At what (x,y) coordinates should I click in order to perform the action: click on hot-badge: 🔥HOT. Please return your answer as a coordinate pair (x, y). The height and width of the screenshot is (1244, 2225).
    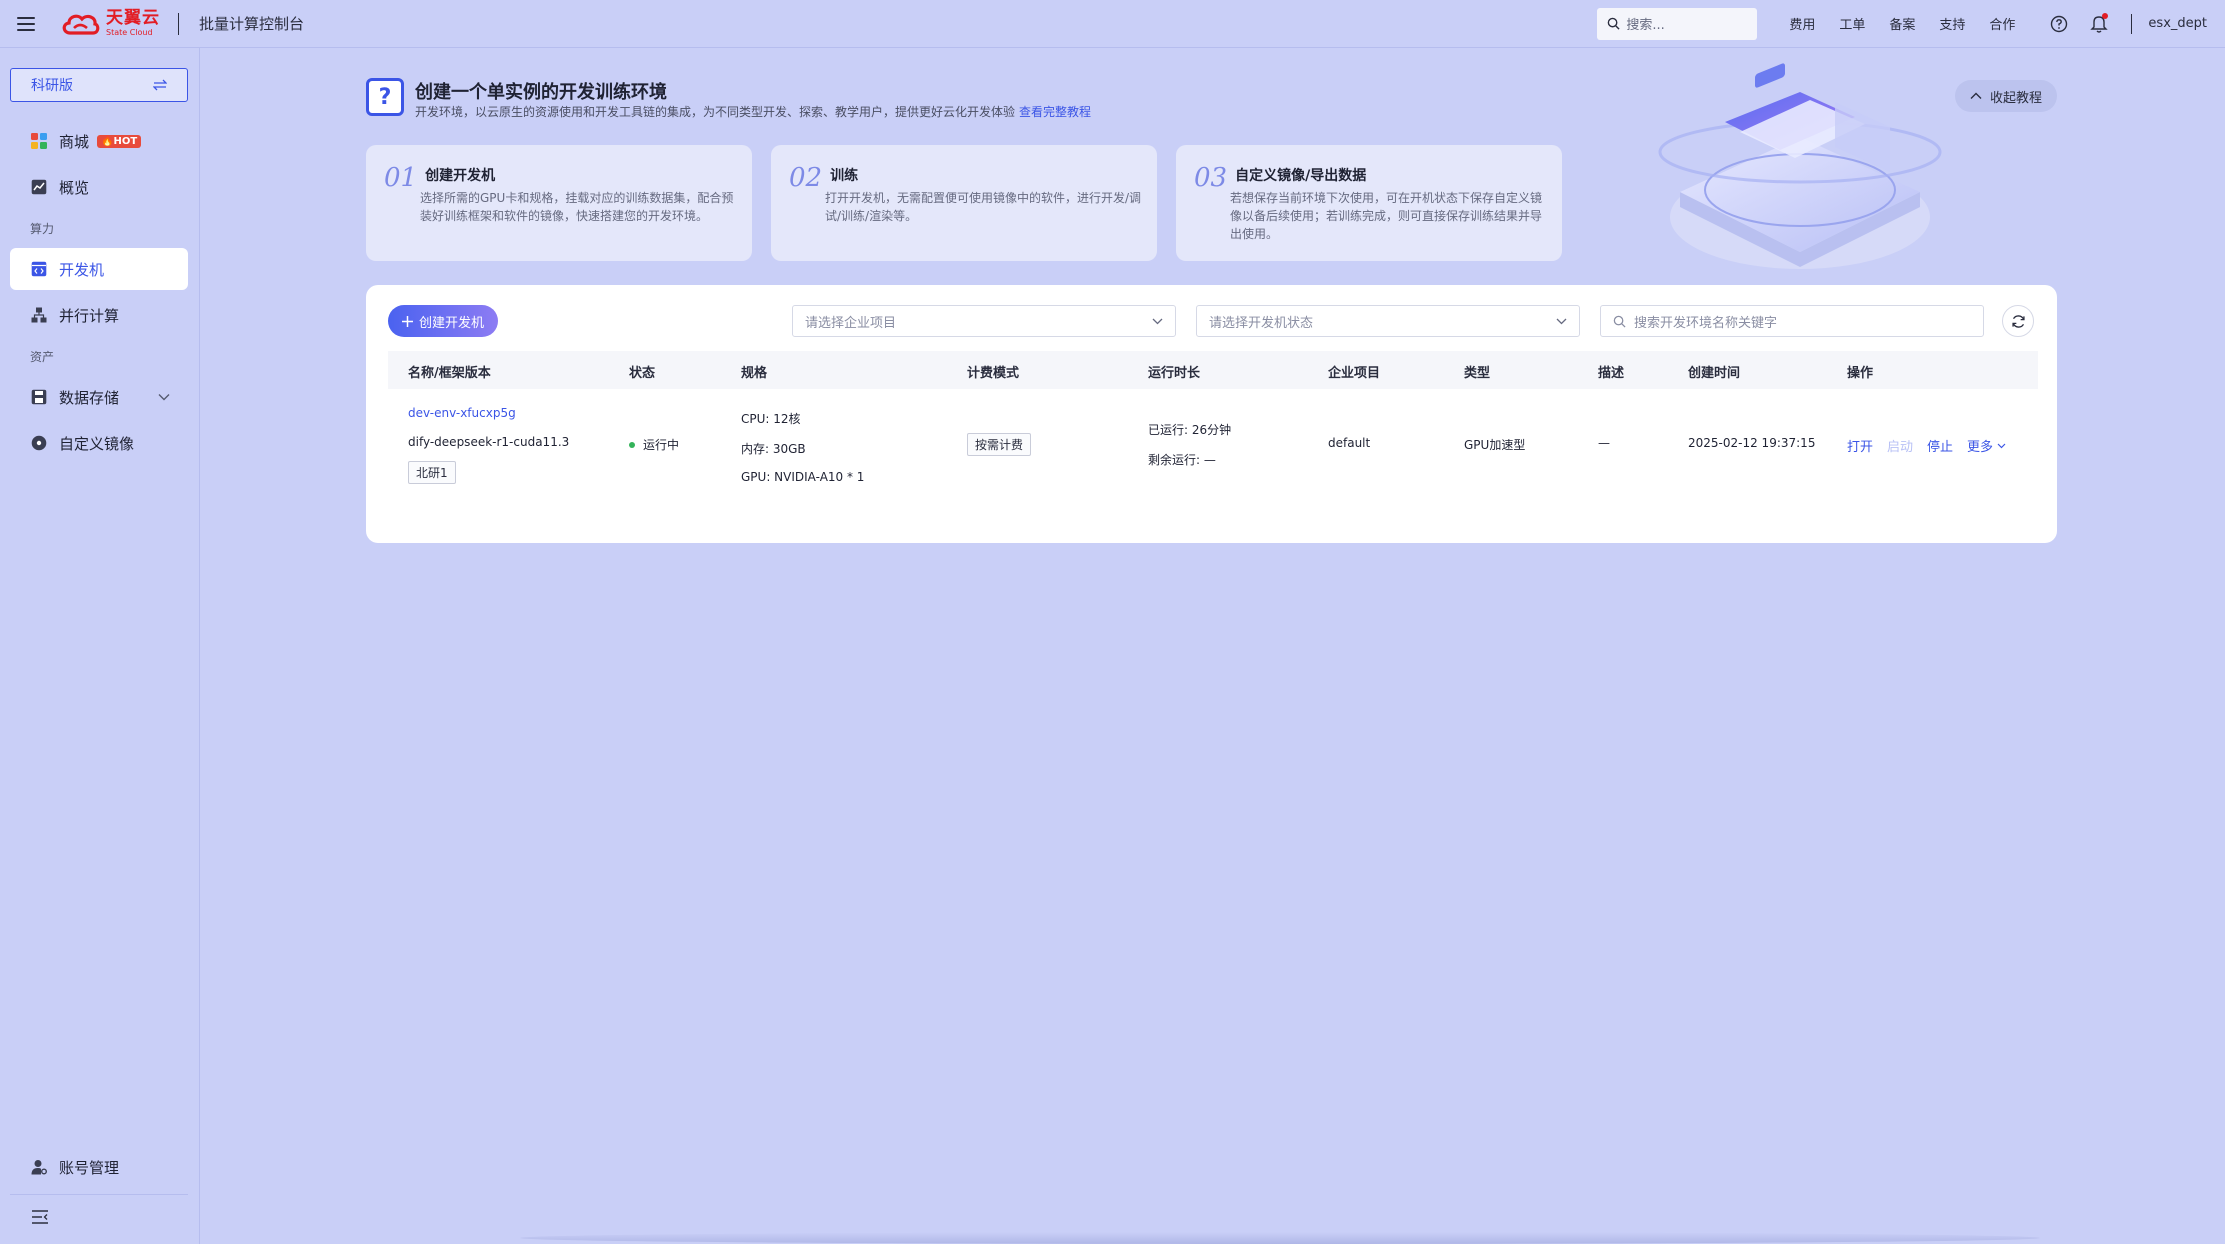
    Looking at the image, I should click on (119, 141).